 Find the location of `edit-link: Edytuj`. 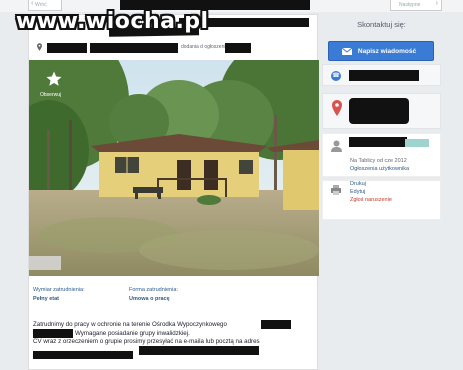

edit-link: Edytuj is located at coordinates (357, 192).